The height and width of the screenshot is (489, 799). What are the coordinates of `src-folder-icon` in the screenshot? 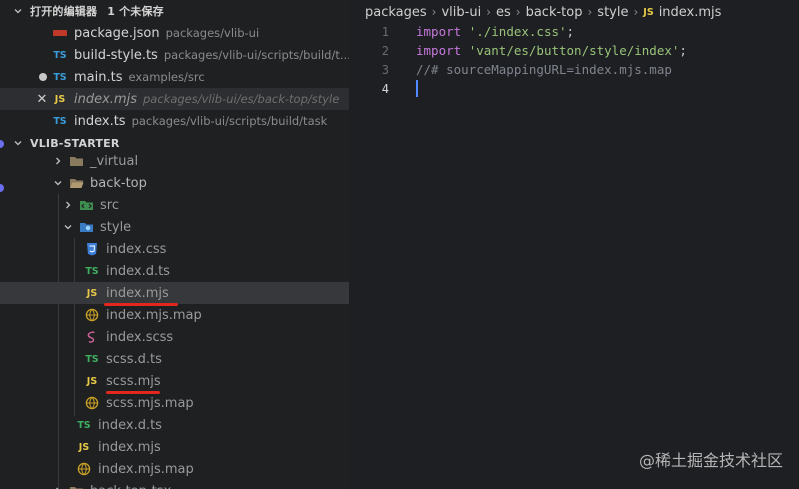 It's located at (86, 205).